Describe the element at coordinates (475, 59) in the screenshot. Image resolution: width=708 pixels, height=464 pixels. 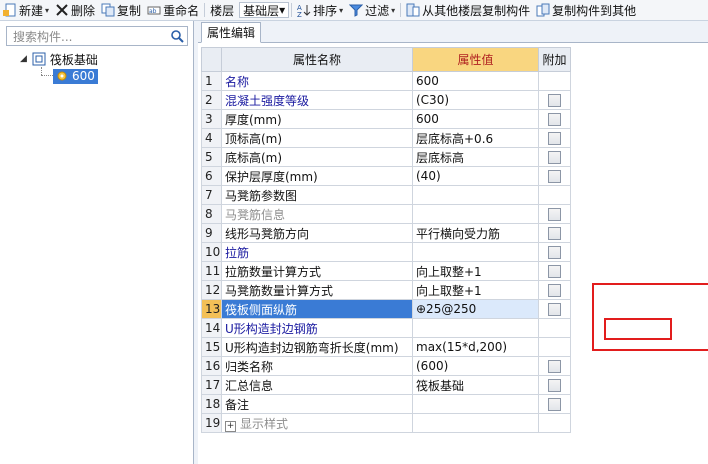
I see `property-value-header: 属性值` at that location.